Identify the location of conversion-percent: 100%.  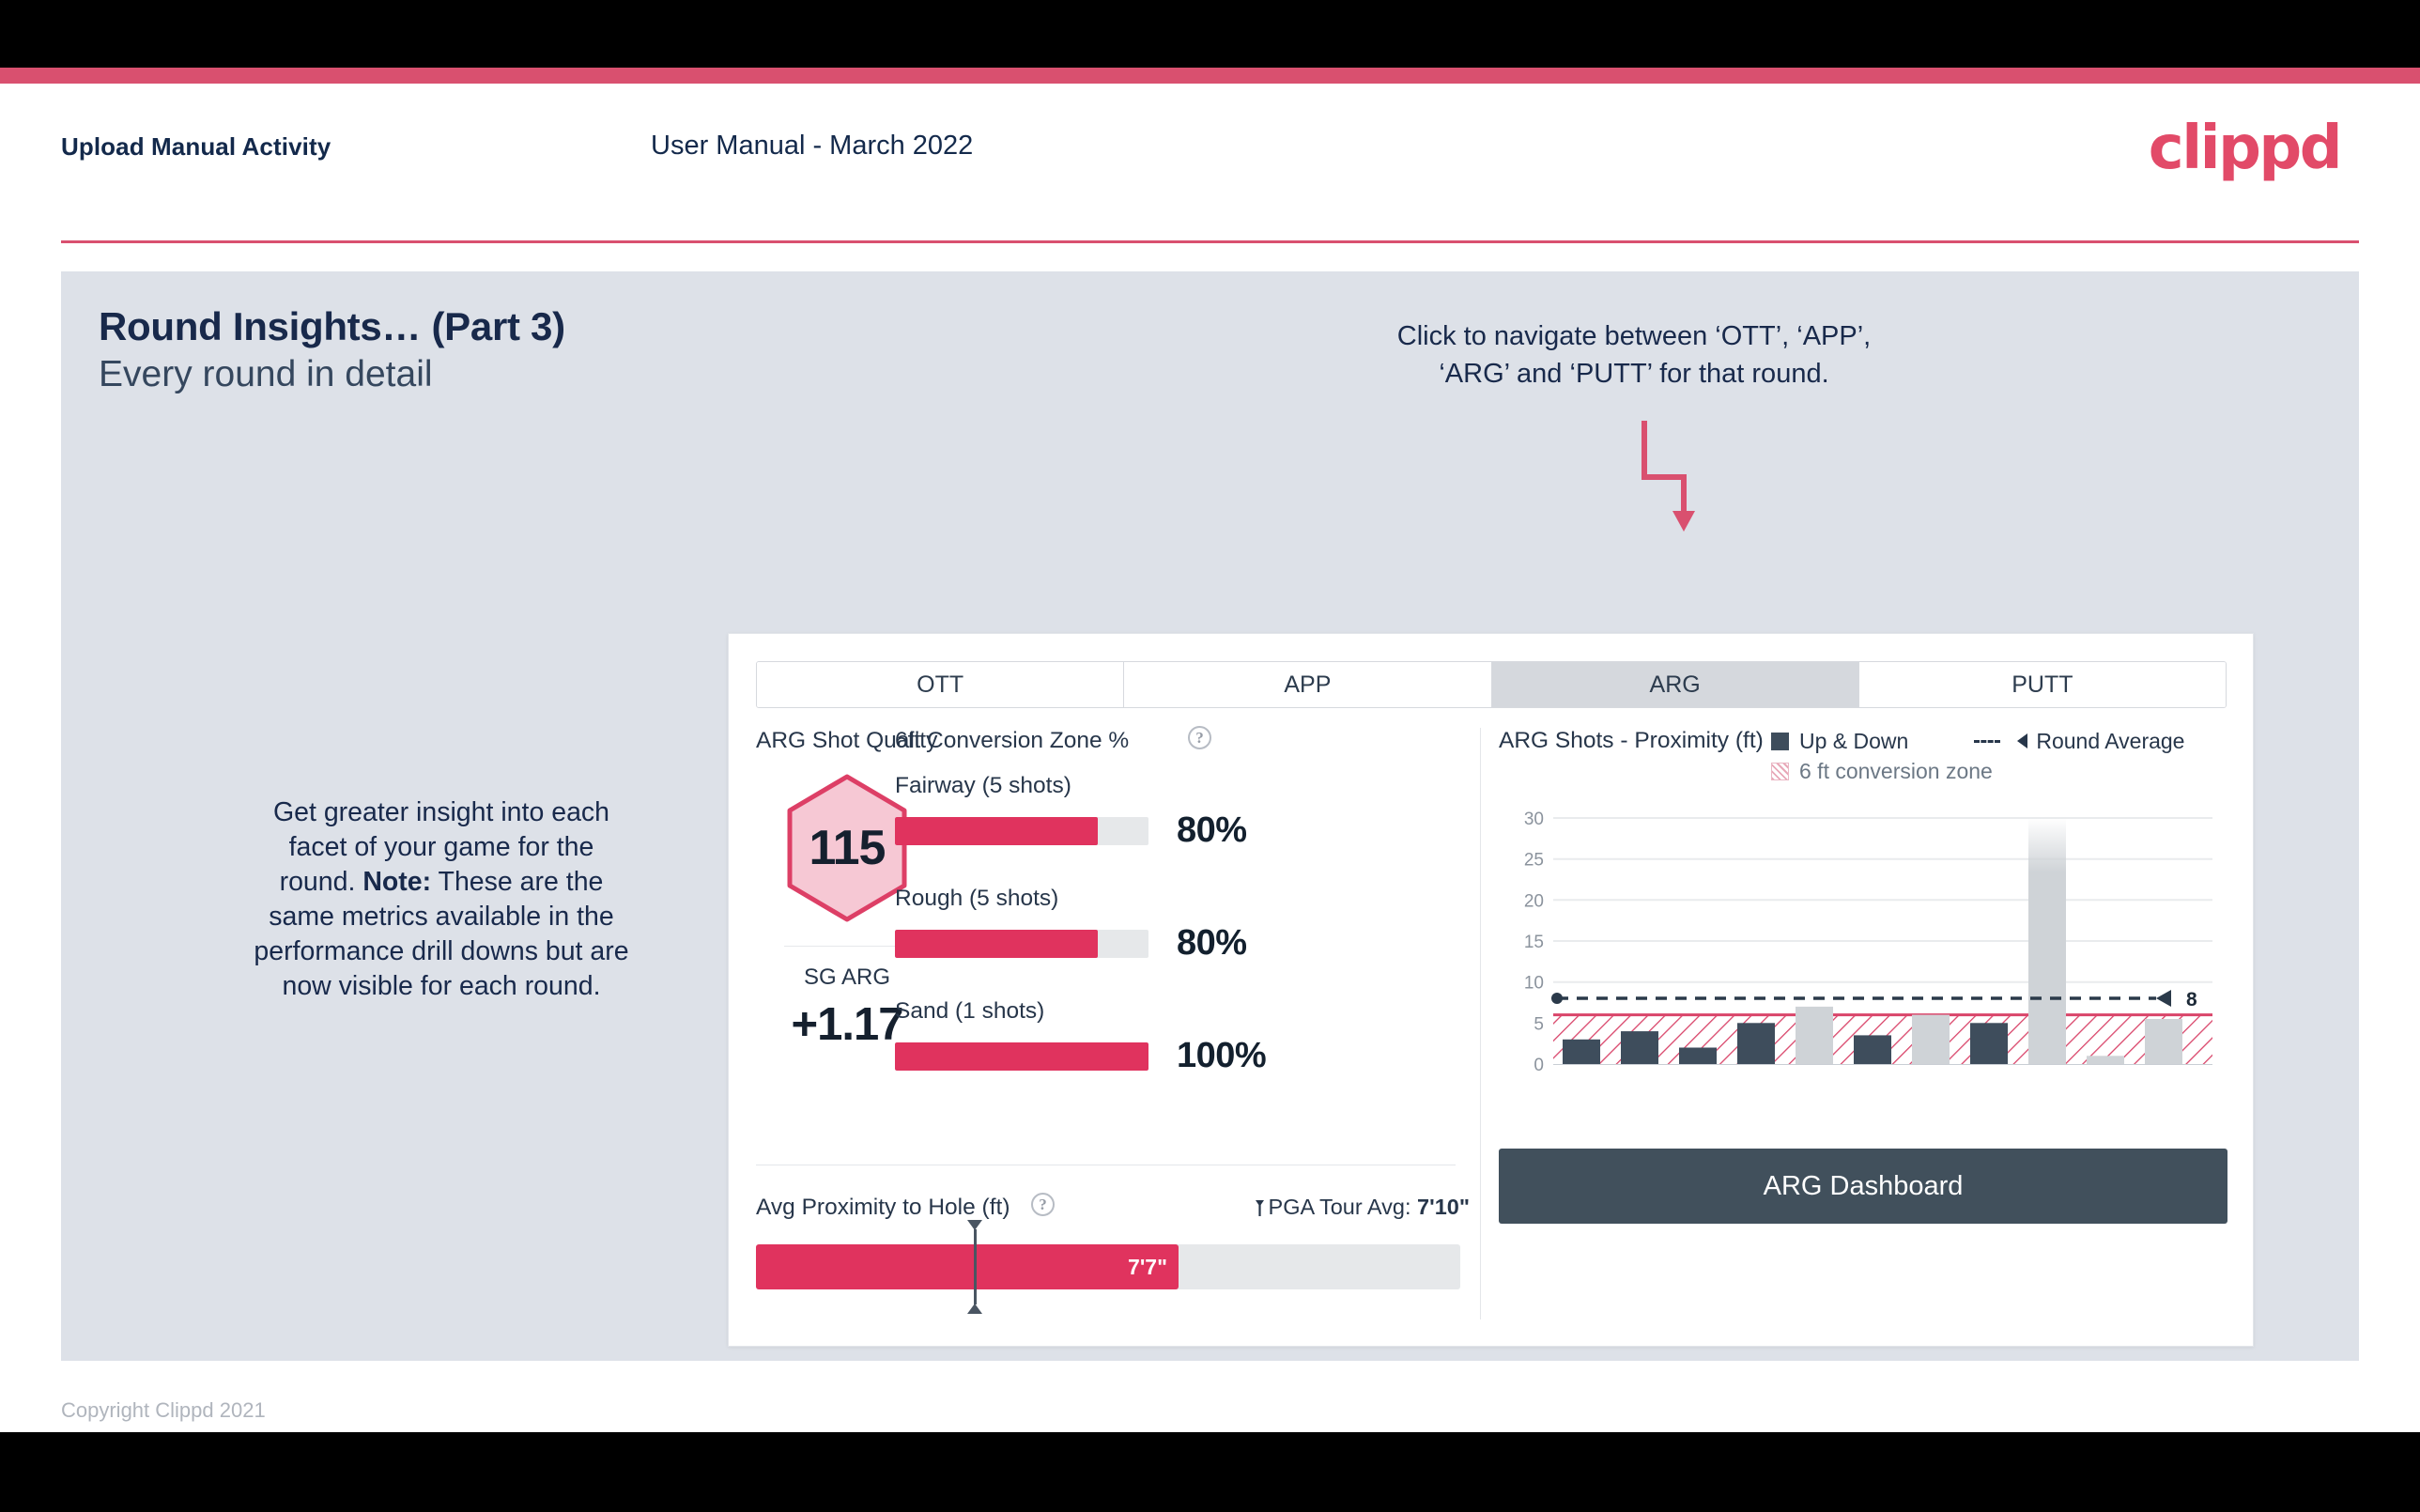
(1222, 1056).